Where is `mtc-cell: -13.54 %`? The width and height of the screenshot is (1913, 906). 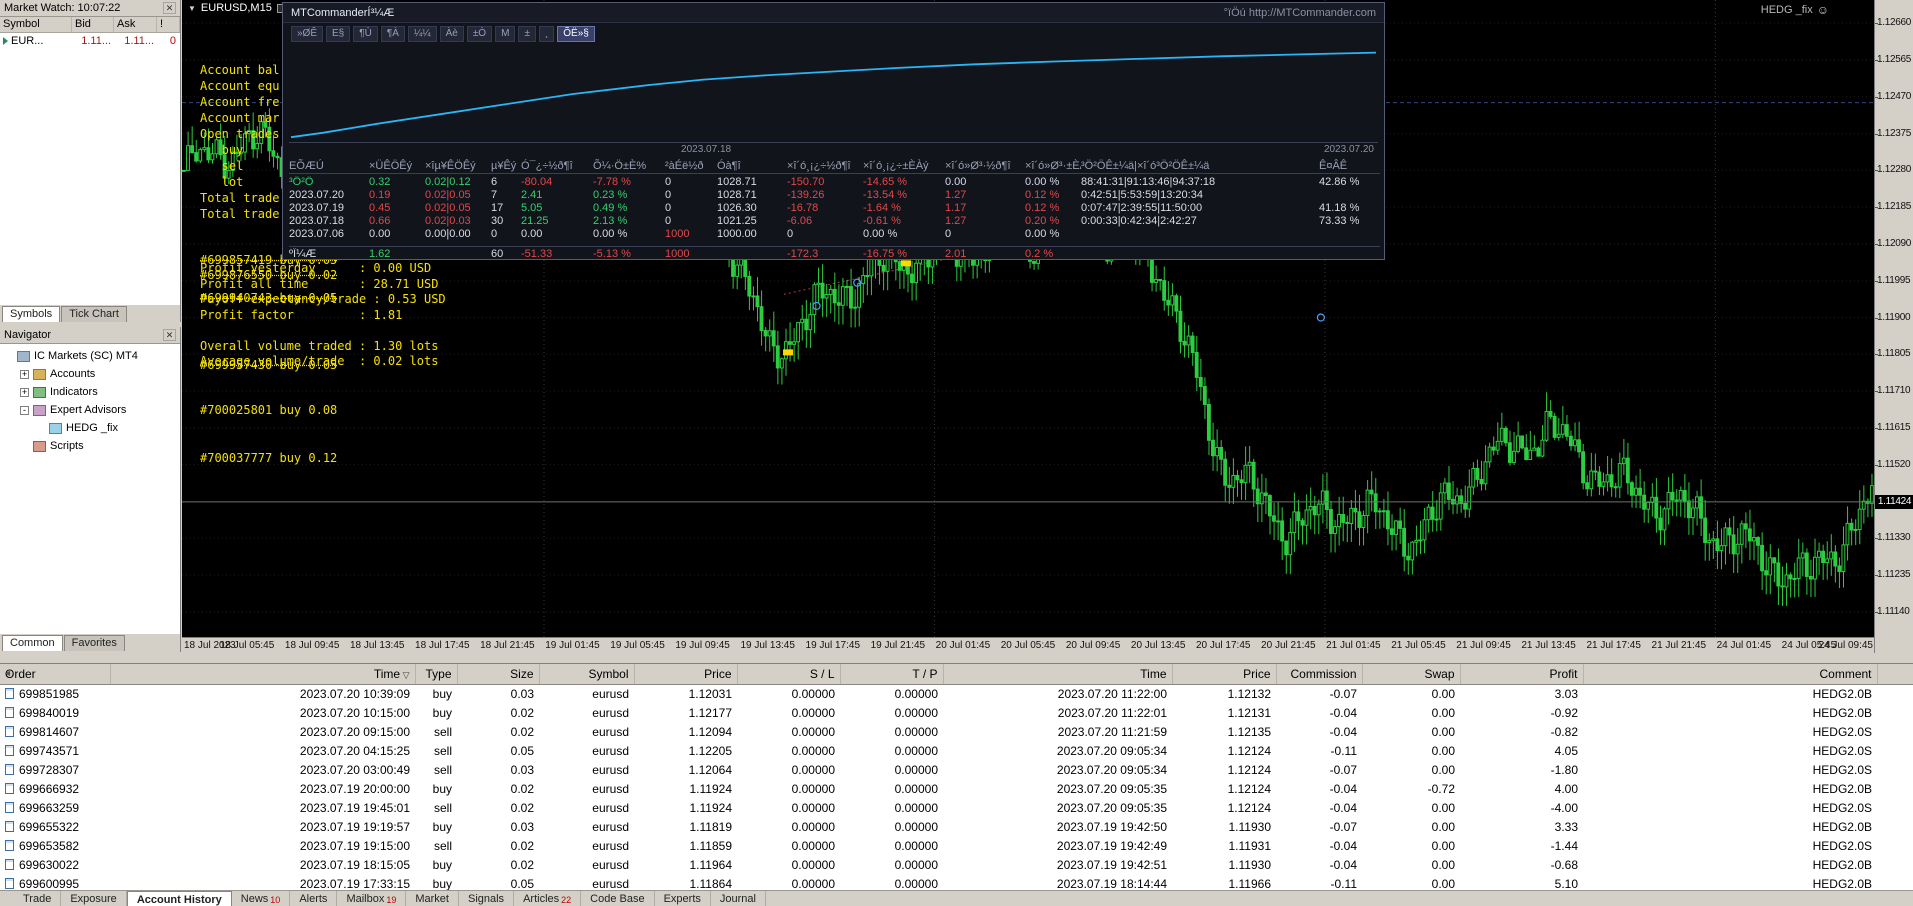
mtc-cell: -13.54 % is located at coordinates (885, 195).